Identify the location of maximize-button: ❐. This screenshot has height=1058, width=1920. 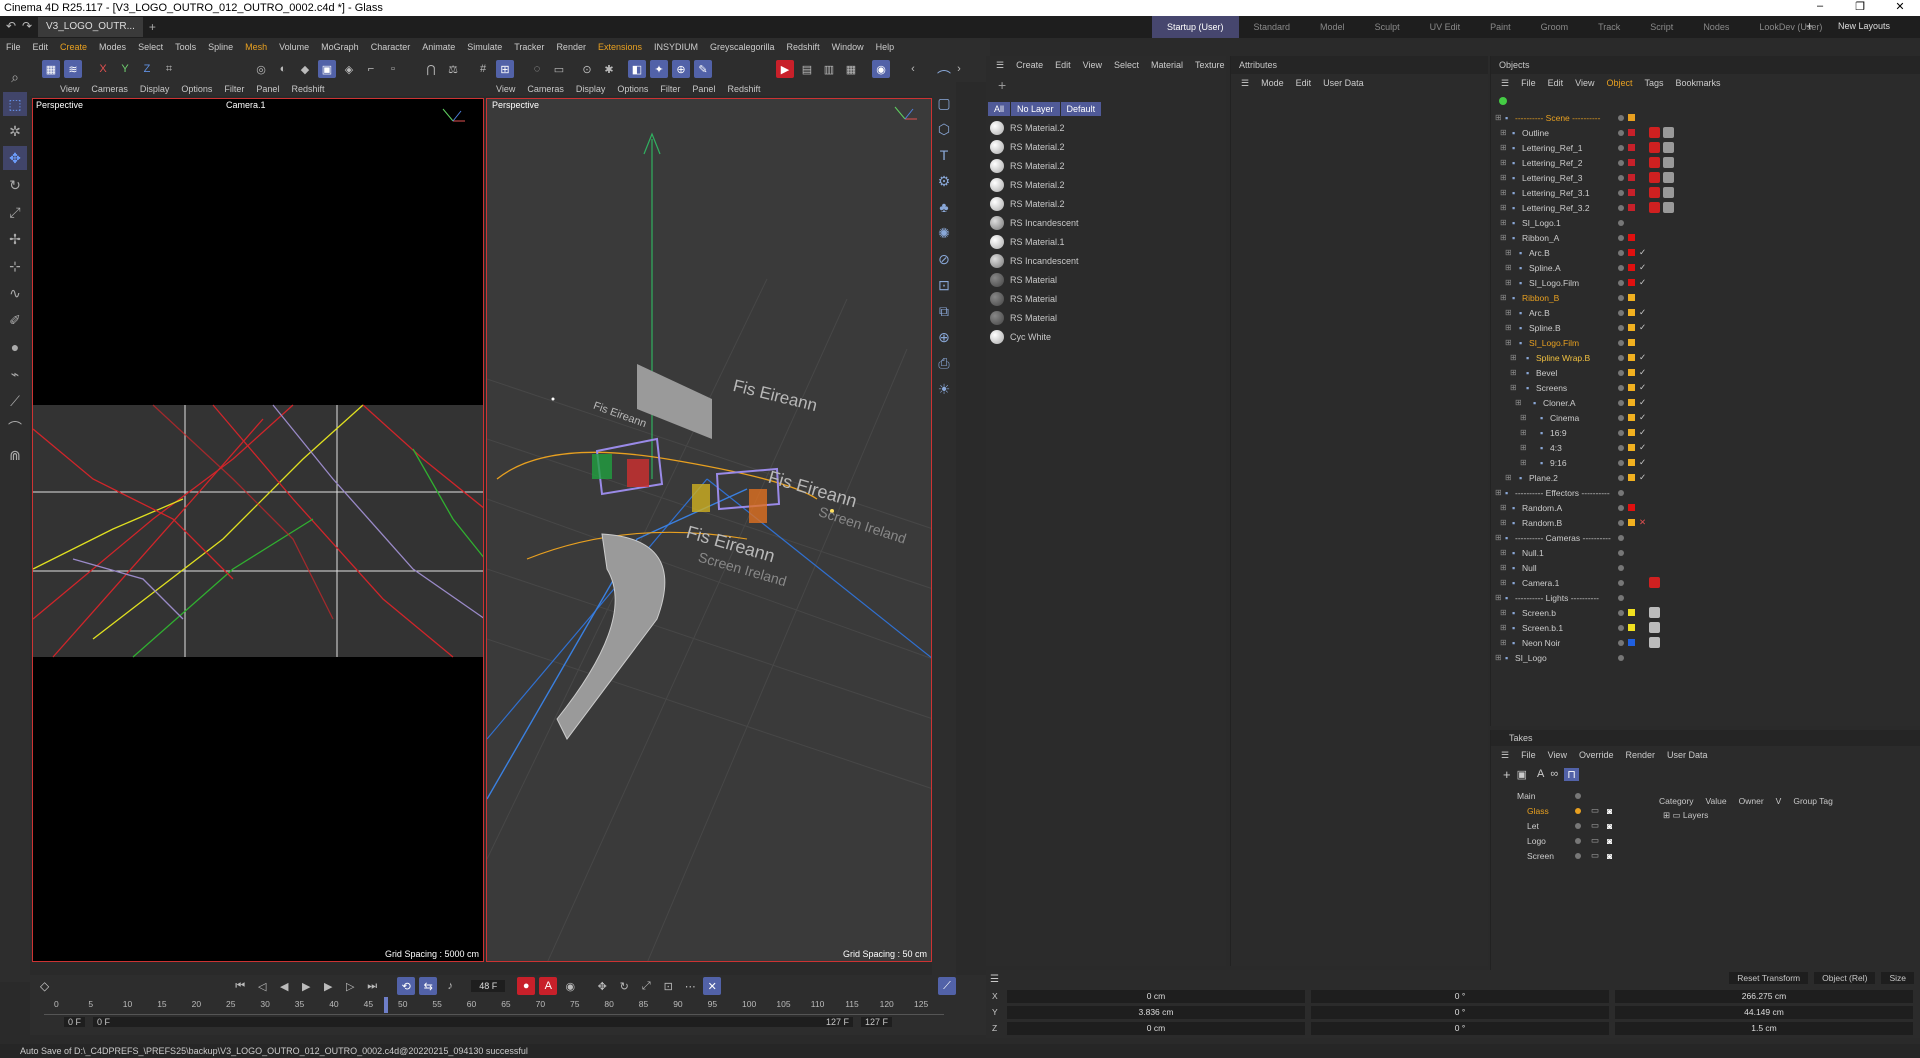
(1860, 6).